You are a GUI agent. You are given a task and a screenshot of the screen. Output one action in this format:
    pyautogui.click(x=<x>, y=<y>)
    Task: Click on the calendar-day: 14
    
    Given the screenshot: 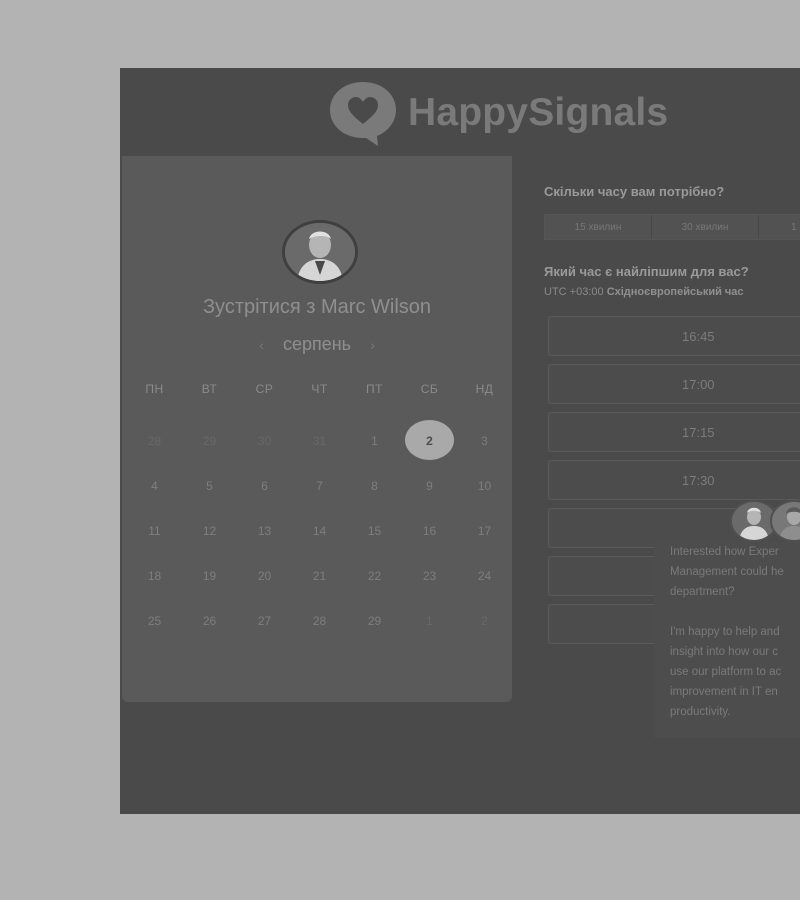 What is the action you would take?
    pyautogui.click(x=319, y=530)
    